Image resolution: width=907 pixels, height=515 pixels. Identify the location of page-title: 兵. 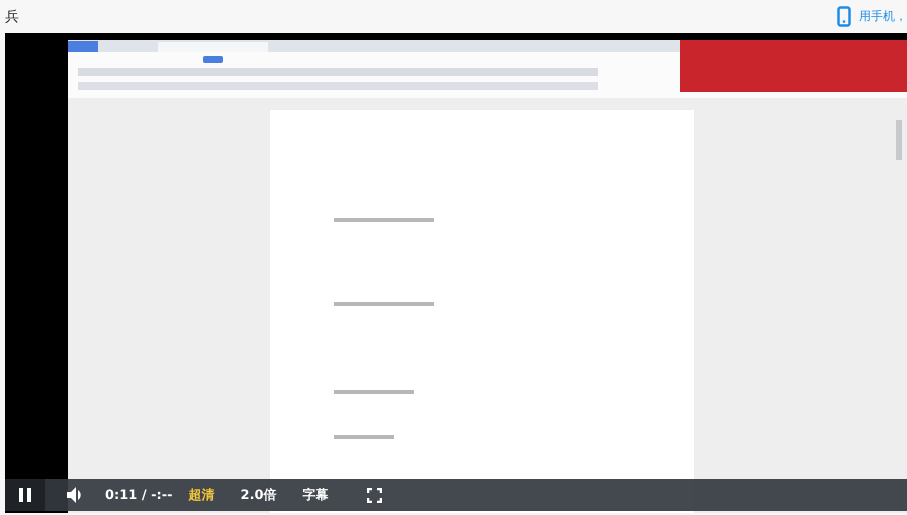
(12, 17).